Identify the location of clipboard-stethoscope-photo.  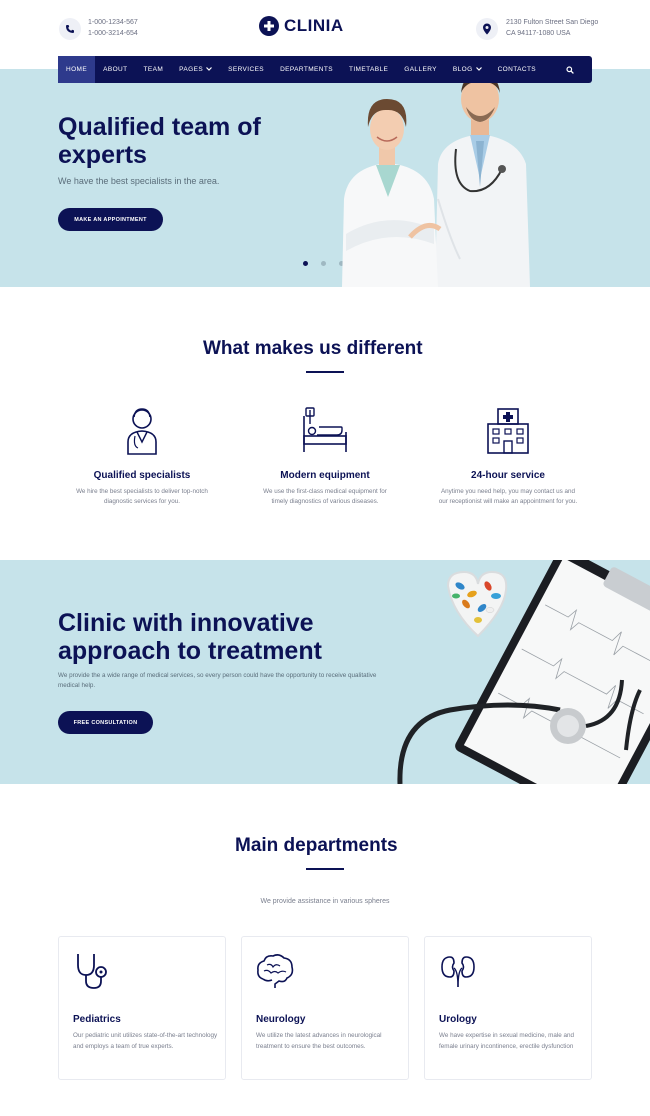
(523, 672).